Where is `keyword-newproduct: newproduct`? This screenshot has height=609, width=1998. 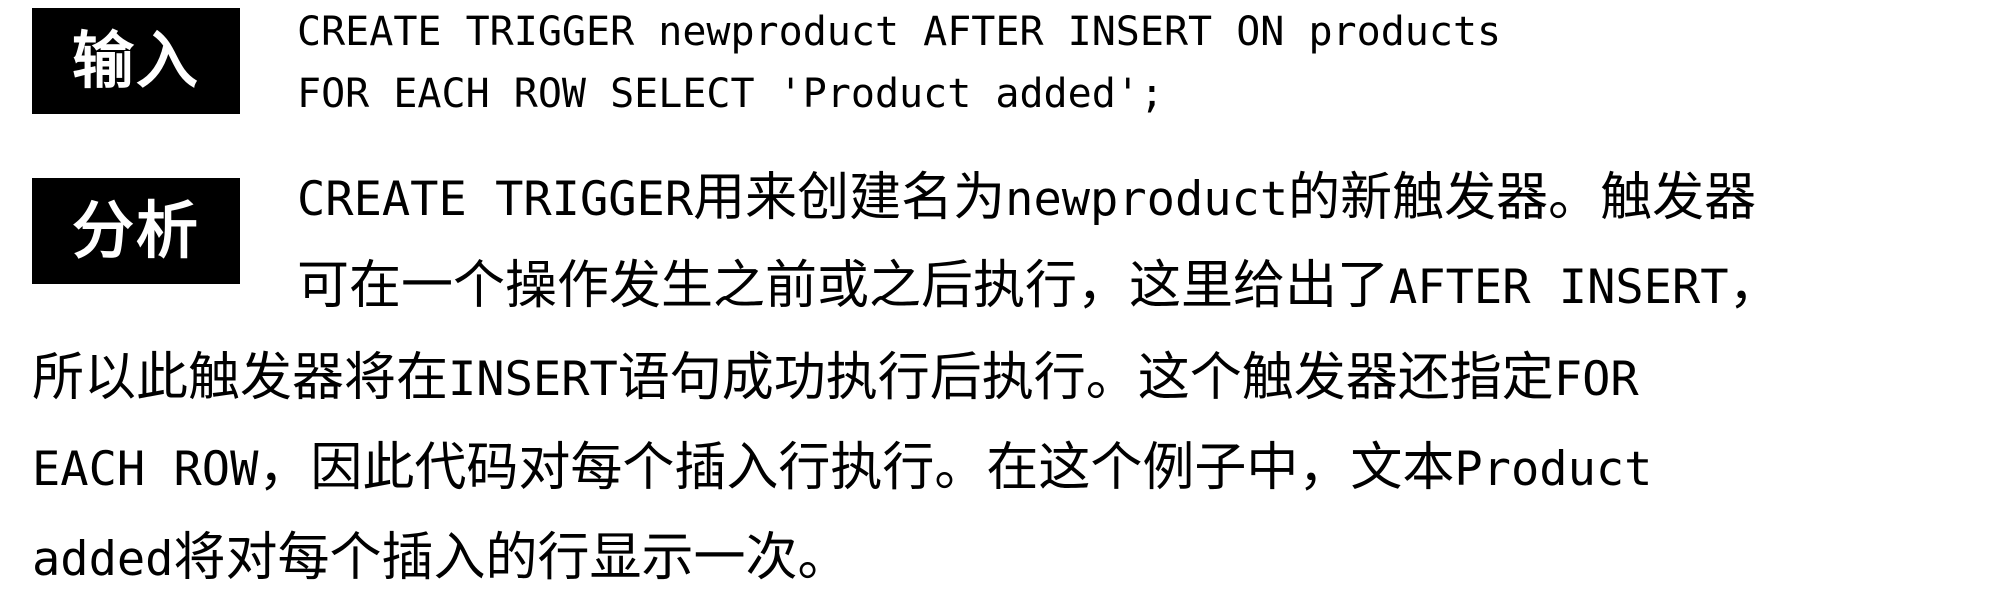 keyword-newproduct: newproduct is located at coordinates (1147, 199).